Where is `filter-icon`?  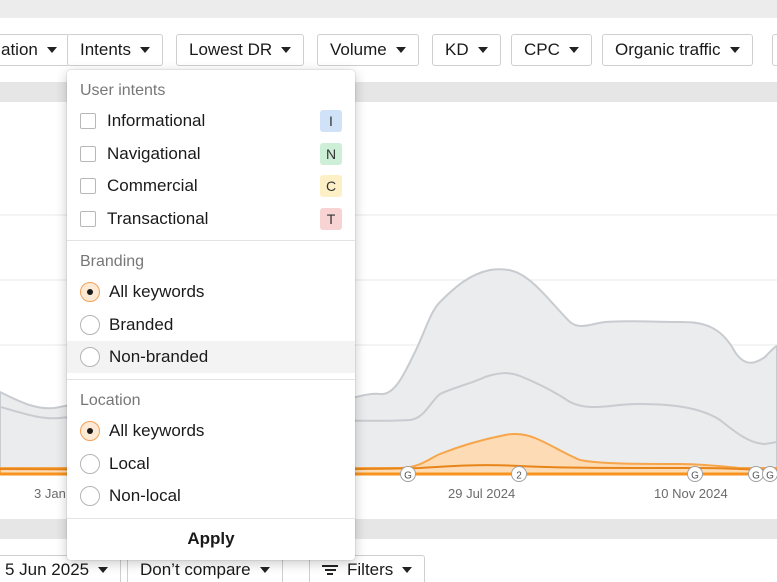 filter-icon is located at coordinates (330, 570).